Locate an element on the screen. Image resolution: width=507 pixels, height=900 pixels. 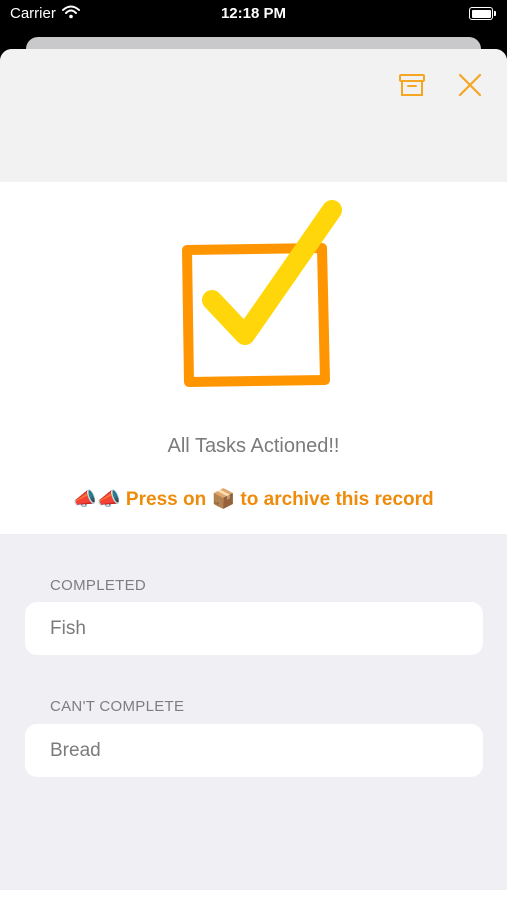
archive-button is located at coordinates (412, 85).